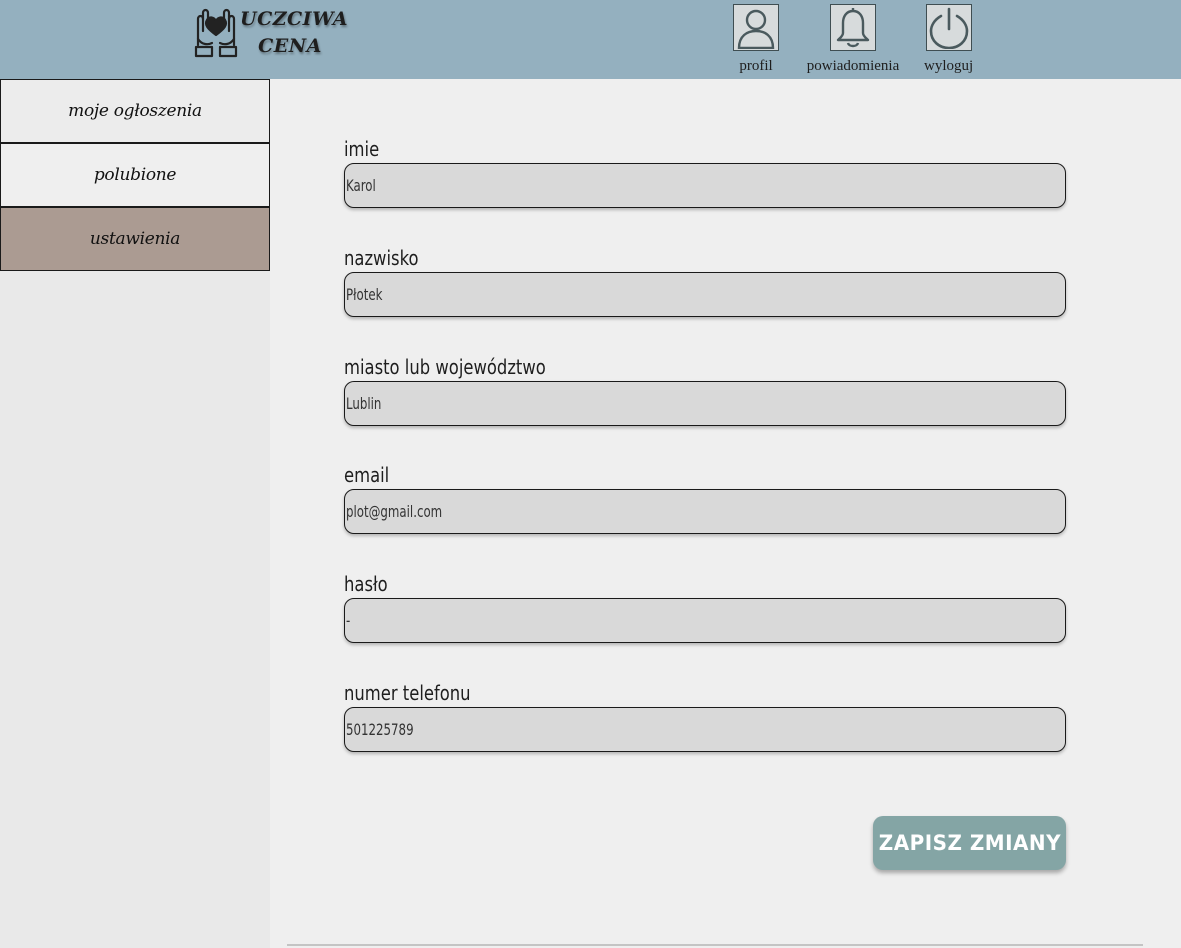 The image size is (1181, 948). I want to click on hands-heart-icon, so click(216, 33).